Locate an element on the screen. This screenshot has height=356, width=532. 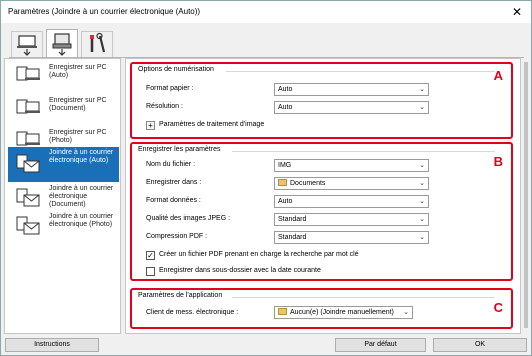
expand-image-processing-button: + is located at coordinates (150, 125).